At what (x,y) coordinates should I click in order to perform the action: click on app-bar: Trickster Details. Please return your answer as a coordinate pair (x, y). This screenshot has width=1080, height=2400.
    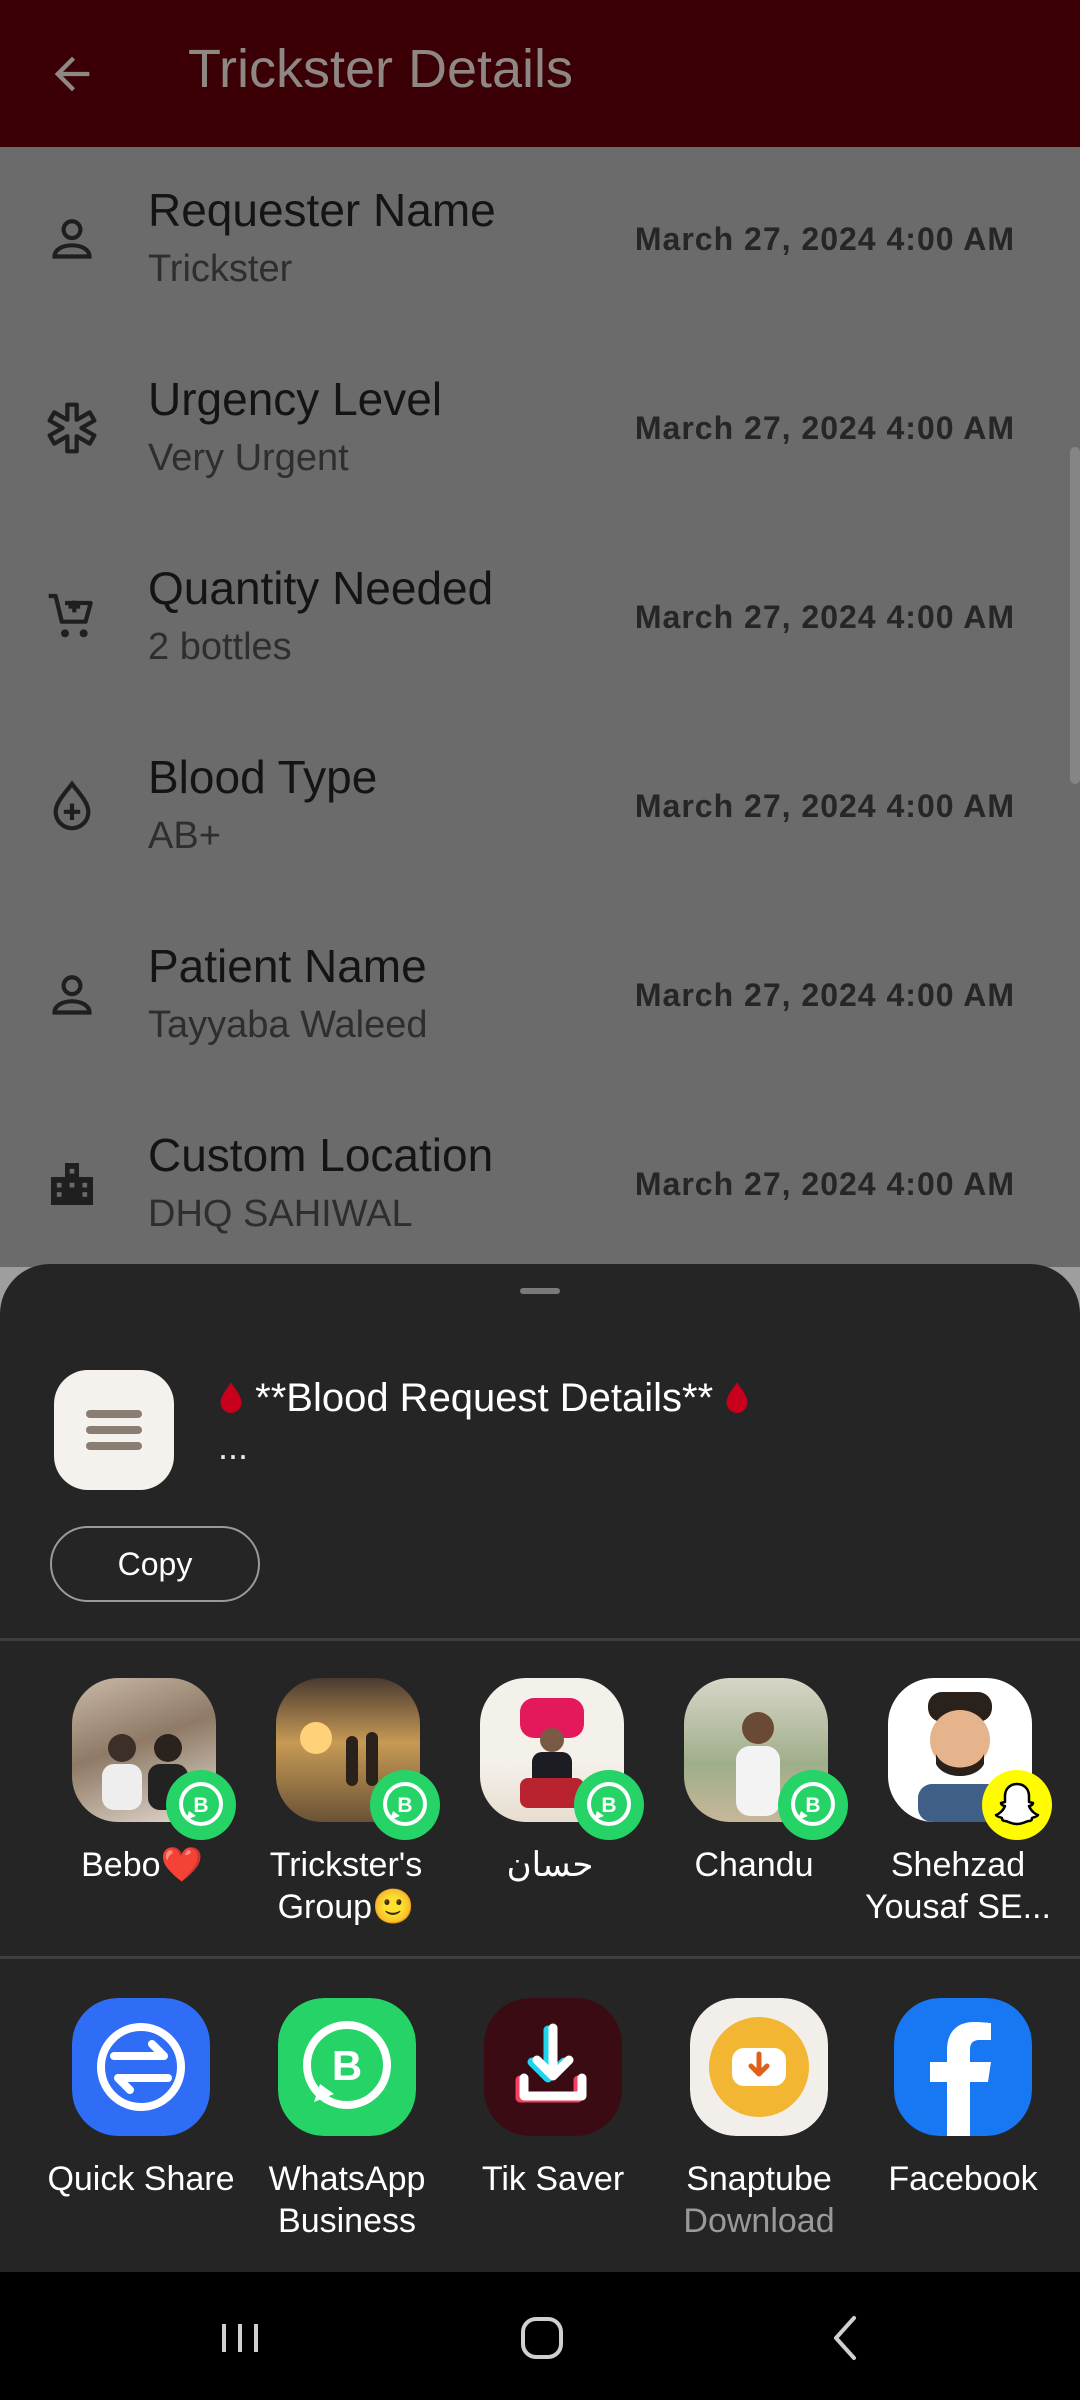
    Looking at the image, I should click on (540, 73).